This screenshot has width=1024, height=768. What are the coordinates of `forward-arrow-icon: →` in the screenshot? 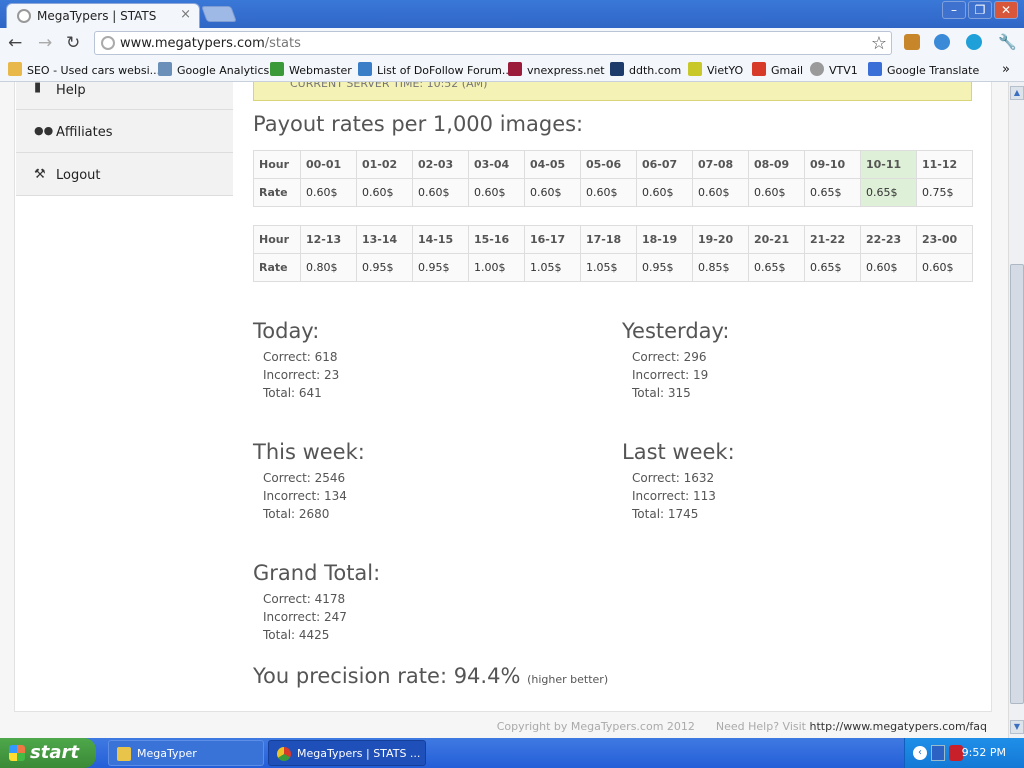 It's located at (45, 43).